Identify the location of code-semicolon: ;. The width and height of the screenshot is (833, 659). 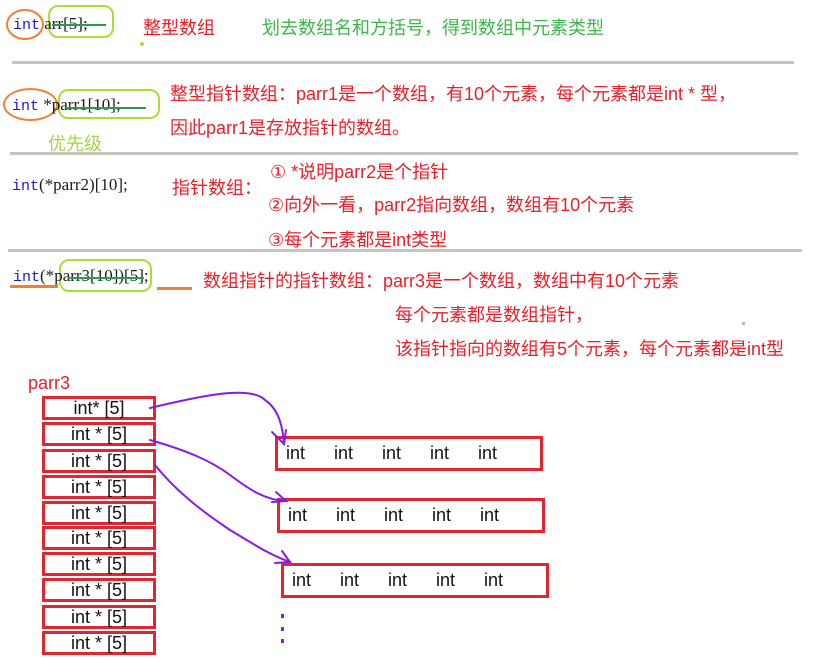
(118, 104).